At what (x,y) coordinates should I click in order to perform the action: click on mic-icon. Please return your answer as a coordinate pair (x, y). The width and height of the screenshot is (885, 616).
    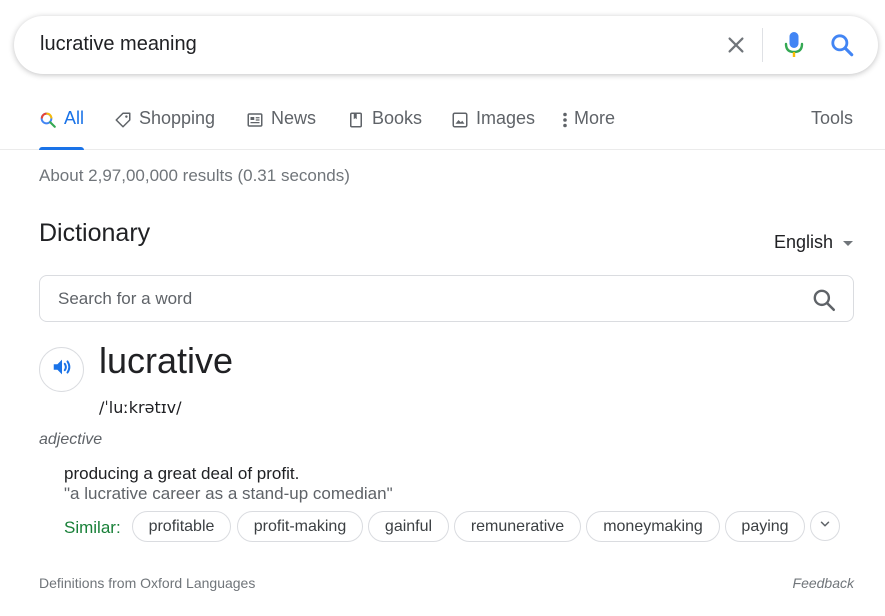
    Looking at the image, I should click on (794, 45).